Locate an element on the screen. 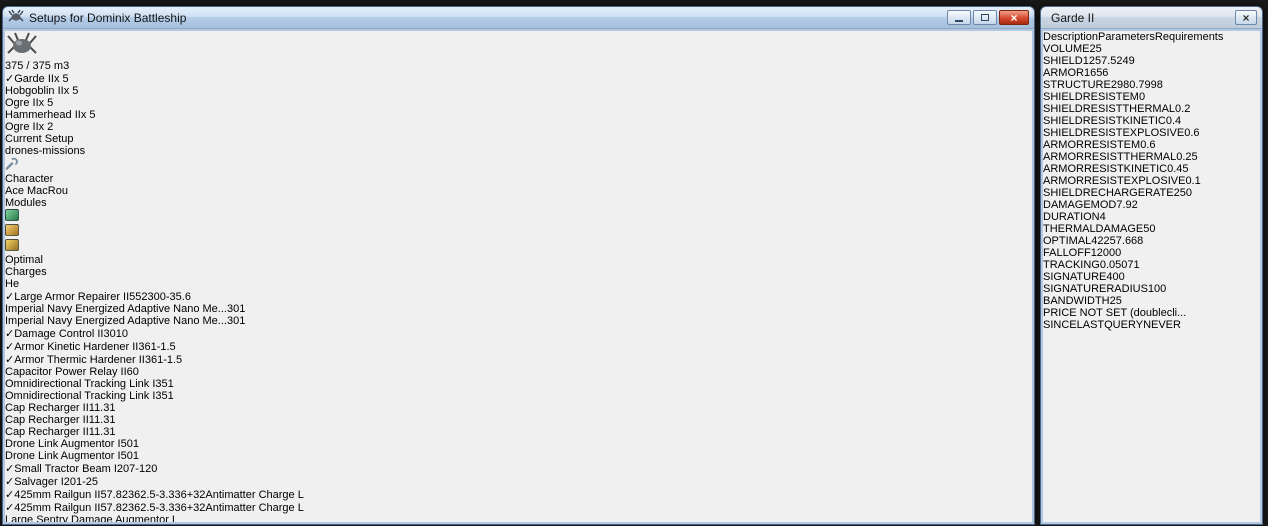  attribute-row: BANDWIDTH25 is located at coordinates (1151, 301).